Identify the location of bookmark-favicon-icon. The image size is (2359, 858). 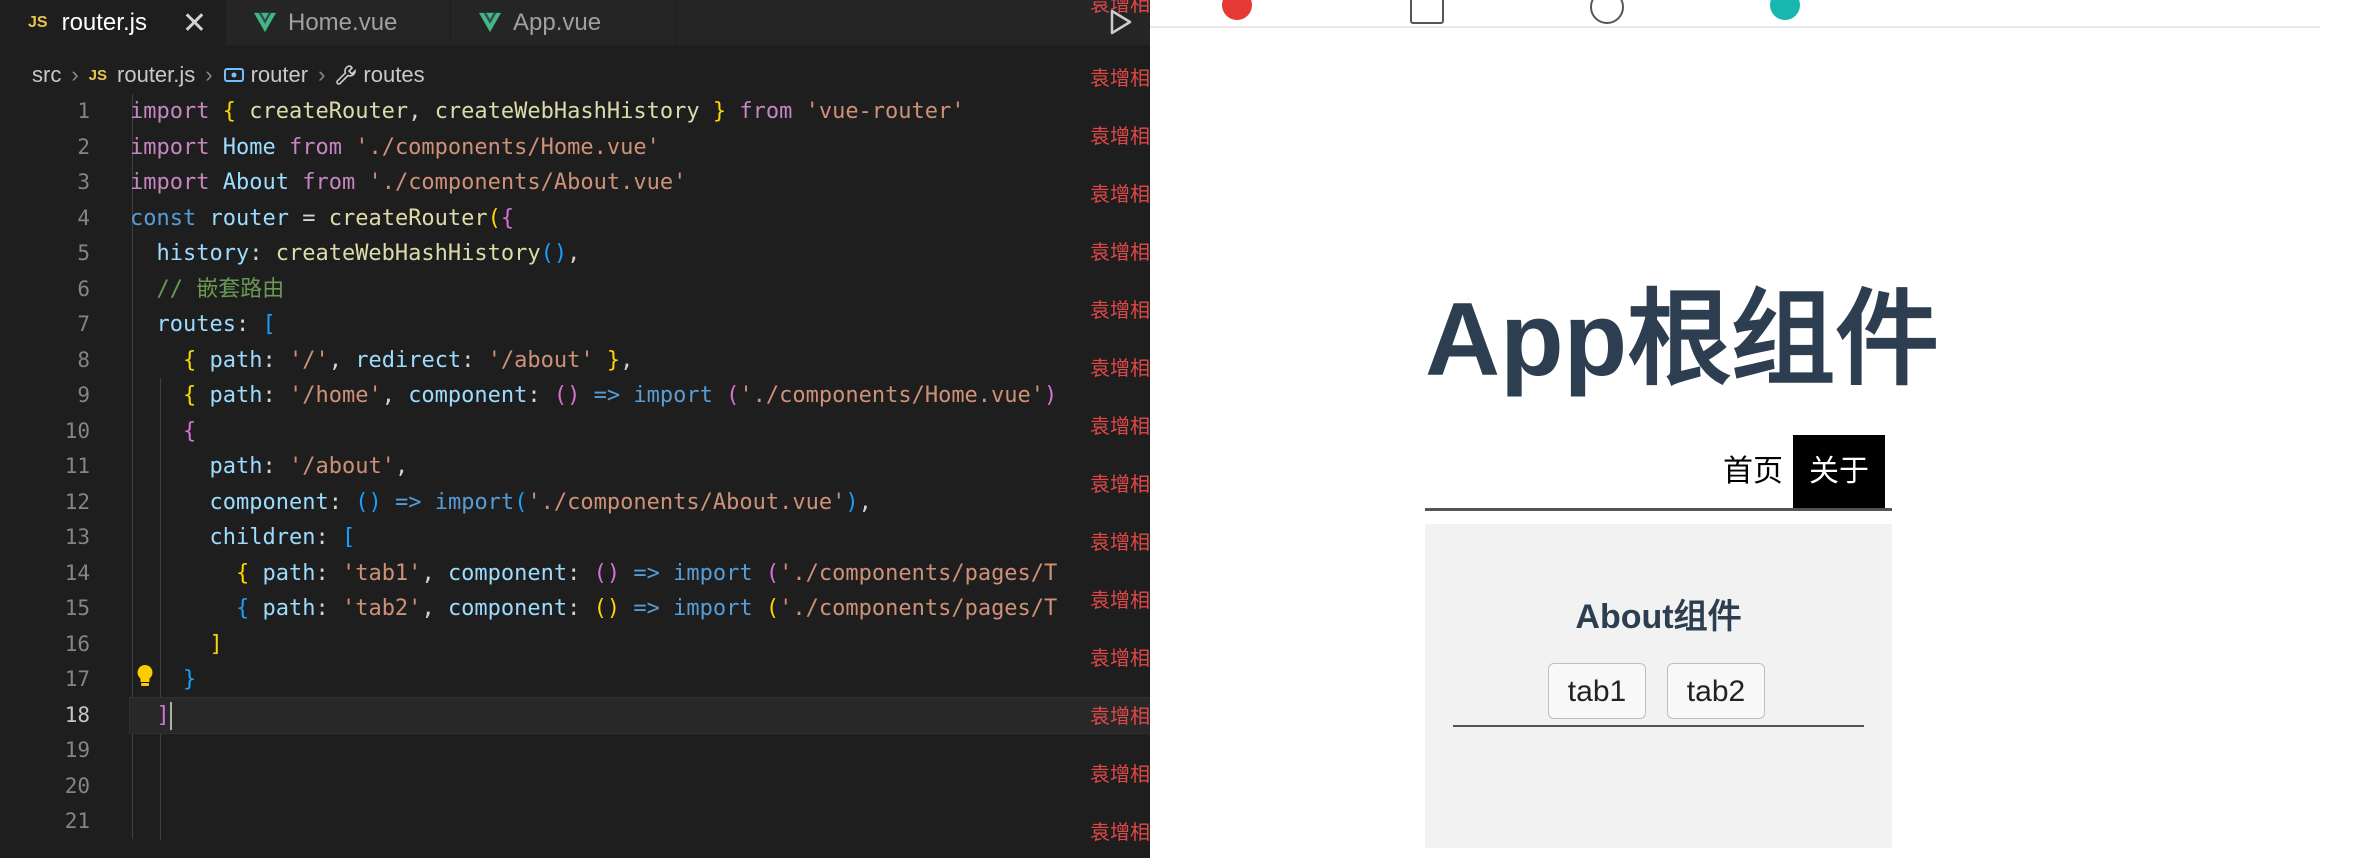
(1237, 10).